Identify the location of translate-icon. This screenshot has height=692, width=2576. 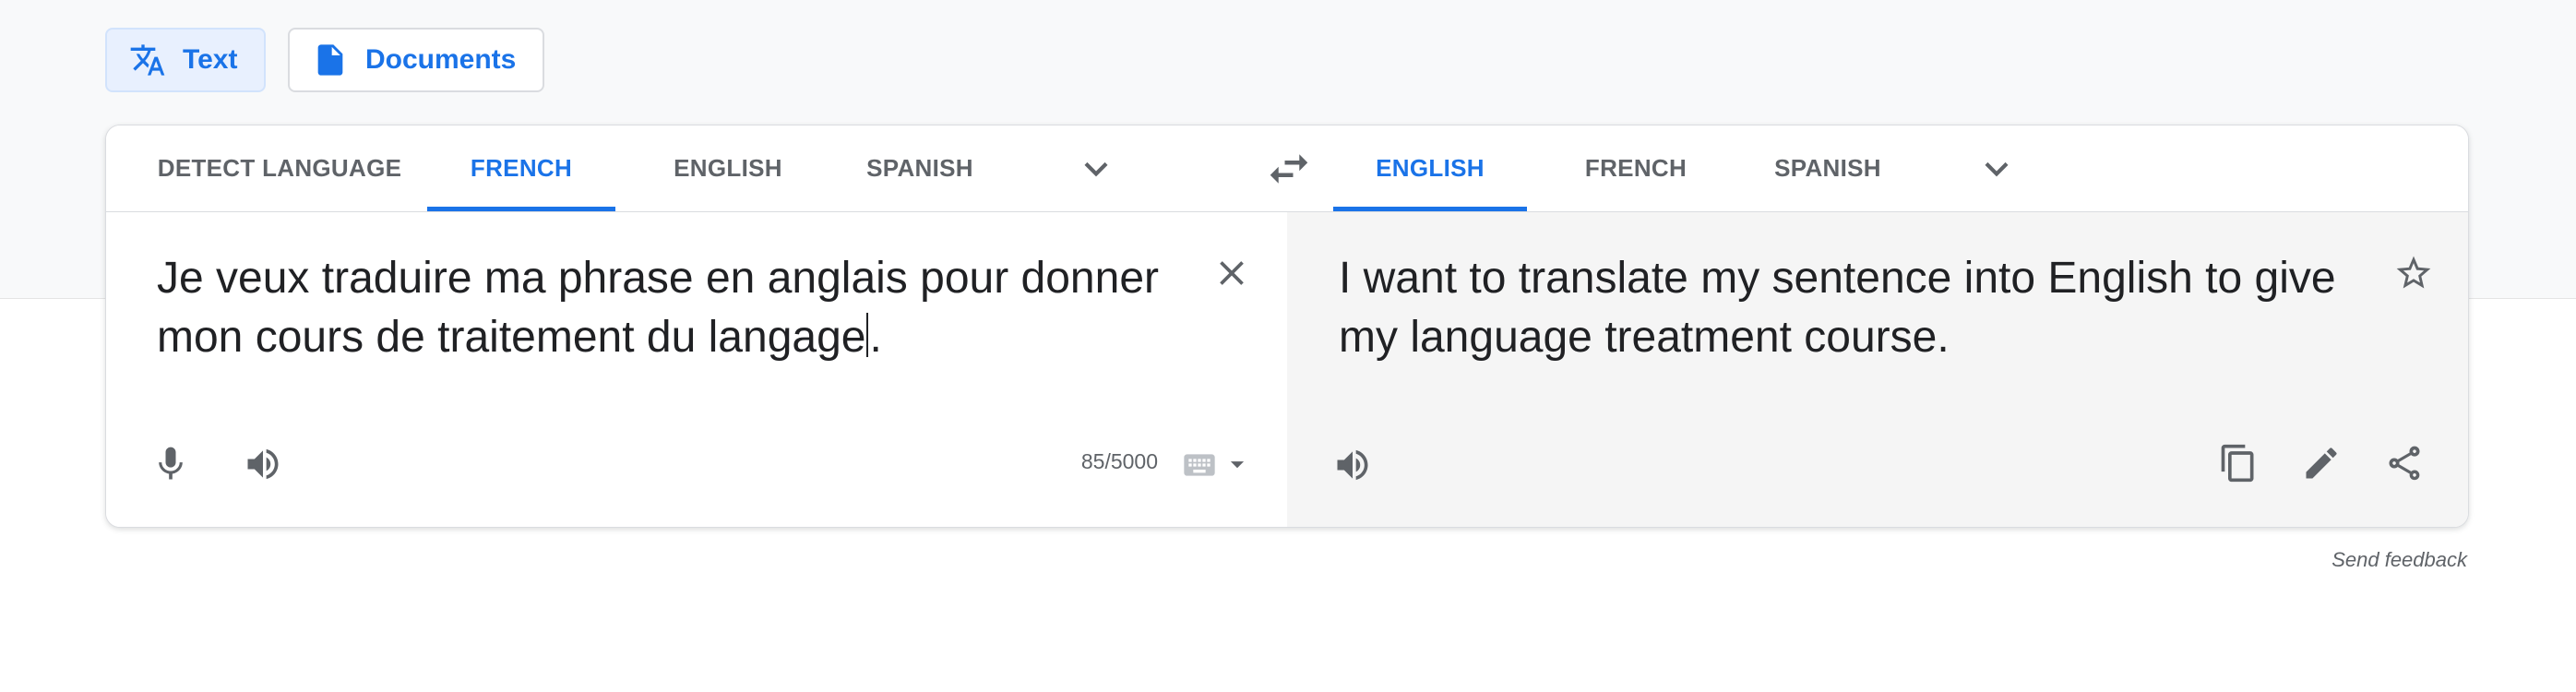
(147, 60).